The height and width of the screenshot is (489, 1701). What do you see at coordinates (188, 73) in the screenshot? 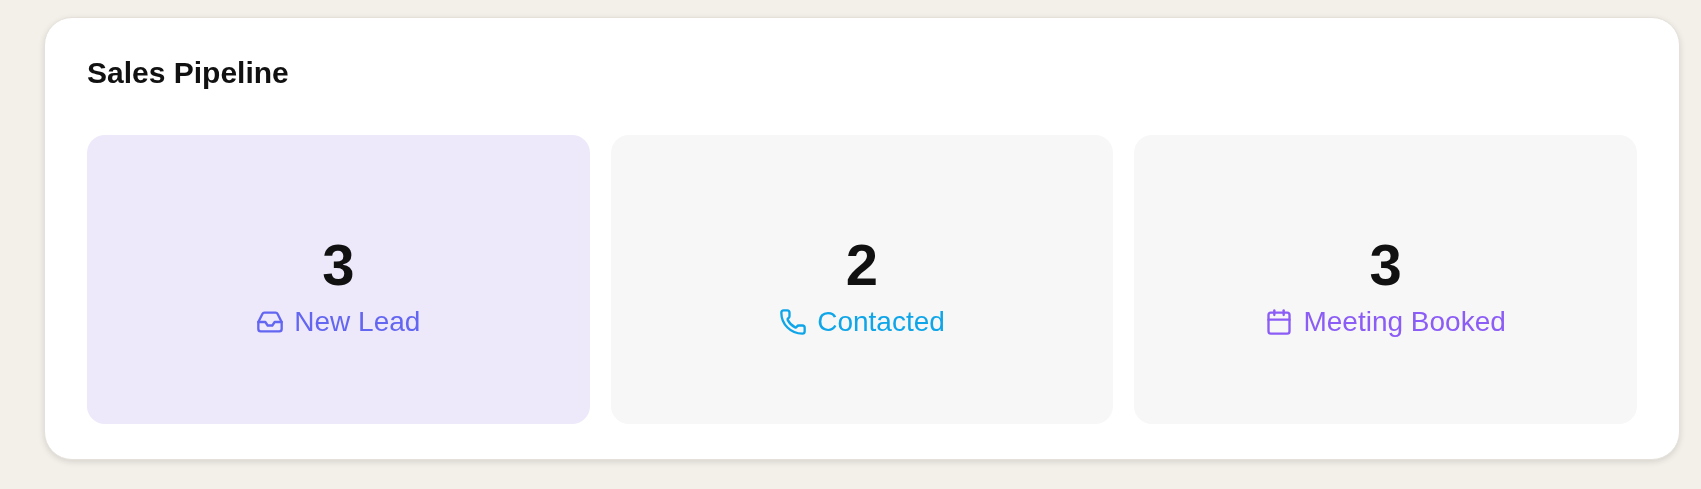
I see `card-title: Sales Pipeline` at bounding box center [188, 73].